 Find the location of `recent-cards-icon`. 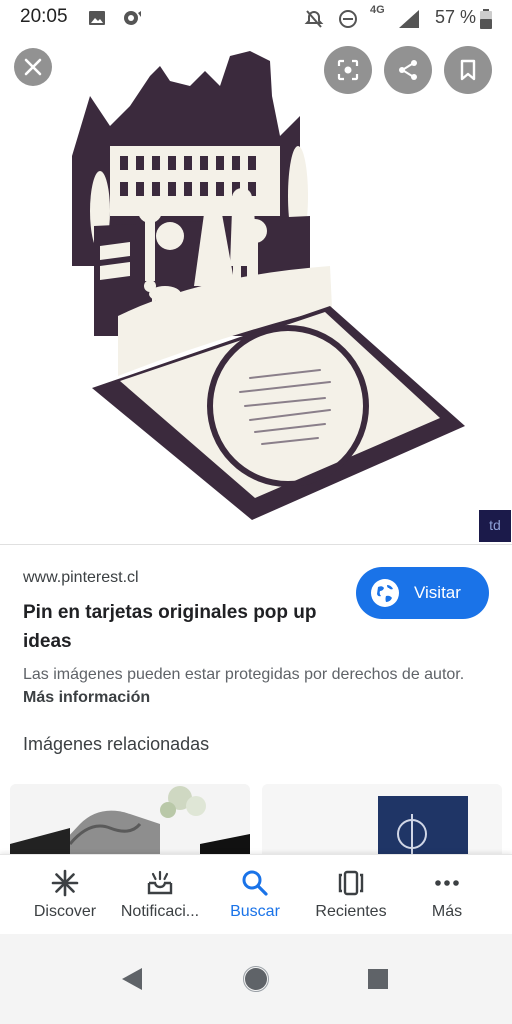

recent-cards-icon is located at coordinates (351, 883).